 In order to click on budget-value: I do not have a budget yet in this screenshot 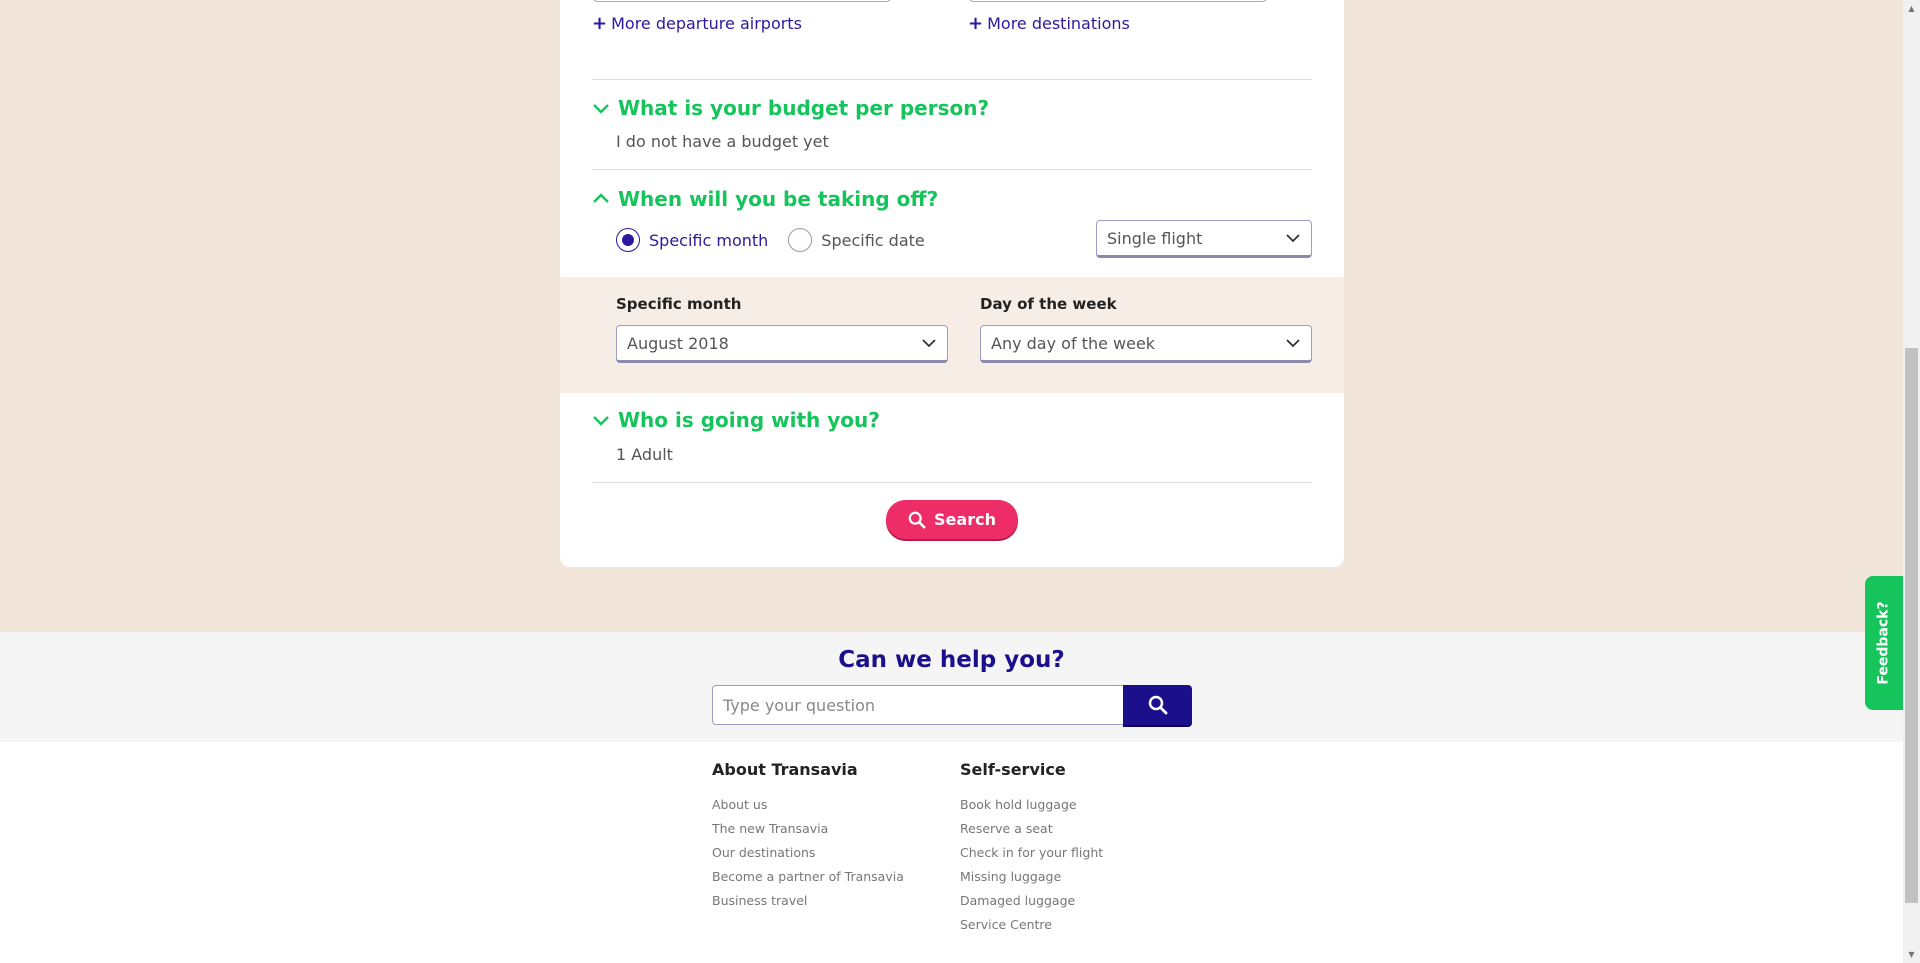, I will do `click(722, 141)`.